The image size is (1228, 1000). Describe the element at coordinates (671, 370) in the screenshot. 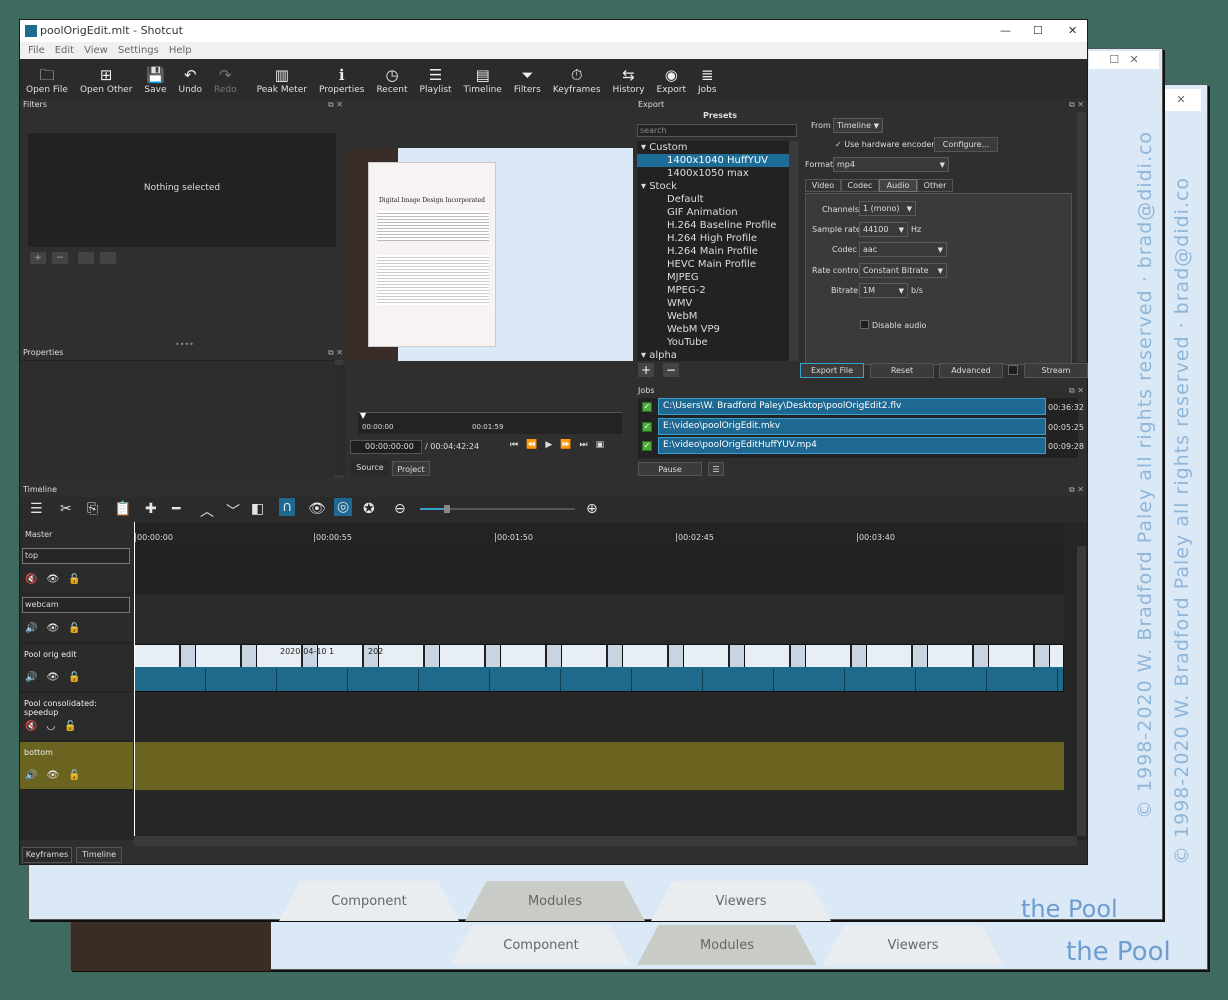

I see `remove-preset-button: −` at that location.